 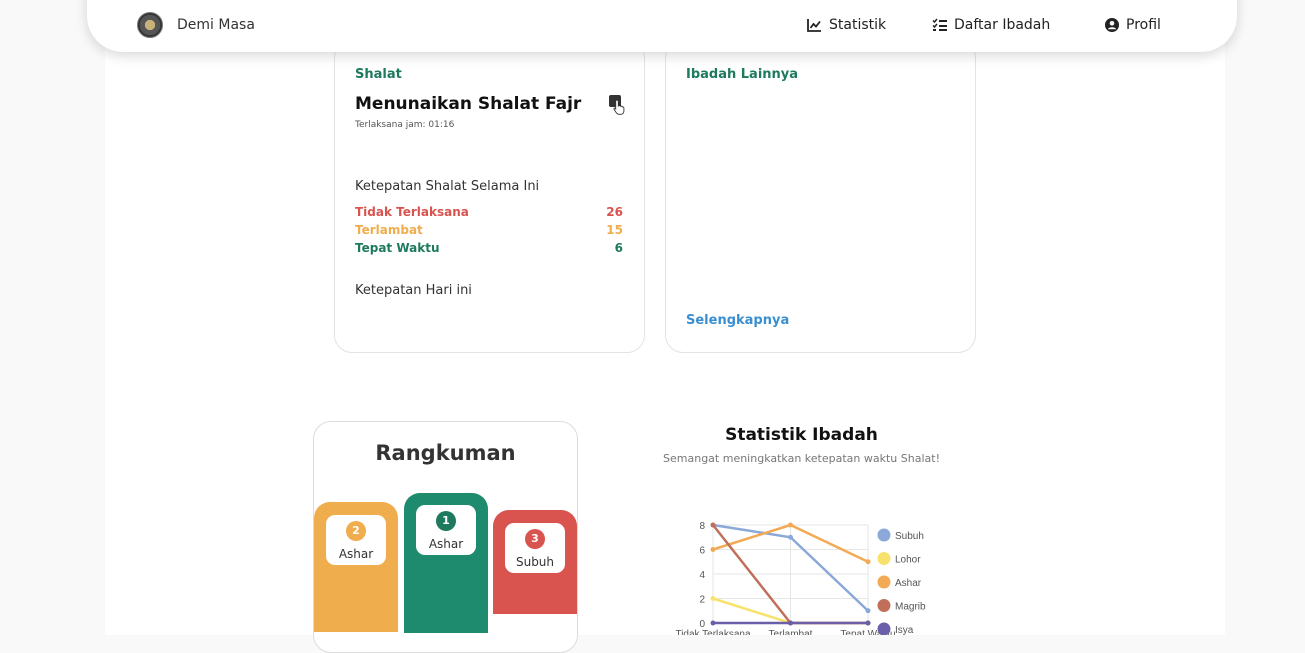 I want to click on nav-statistik: Statistik, so click(x=846, y=25).